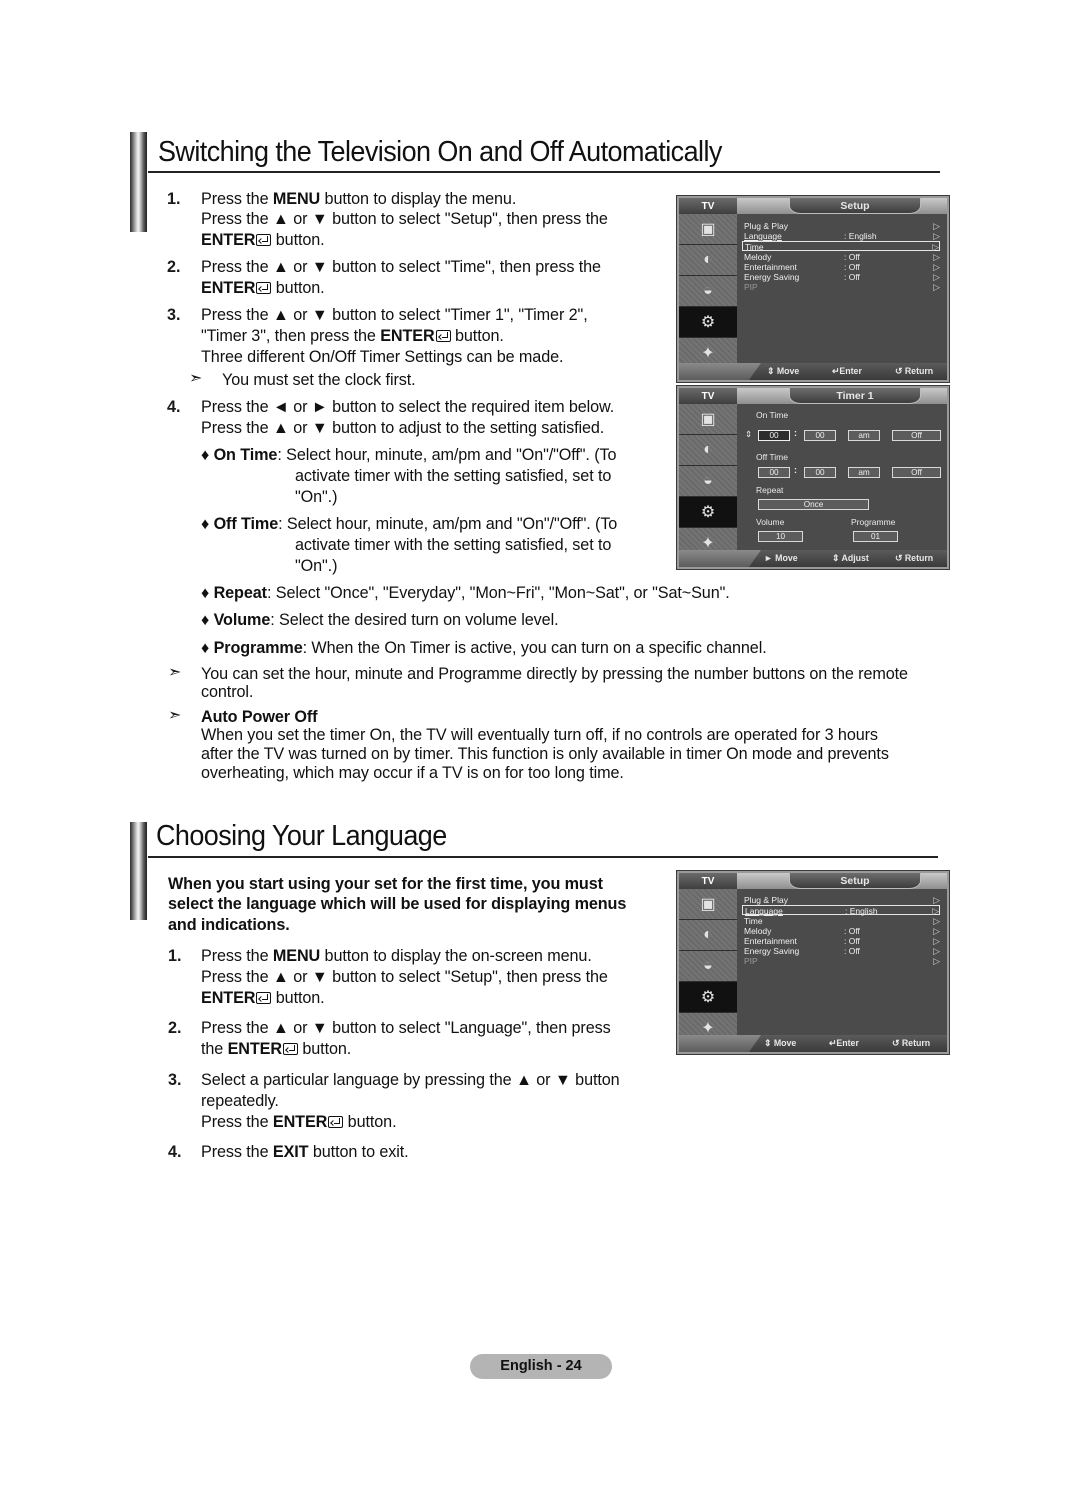  I want to click on osd-menu-item-selected: Language: English ▷, so click(841, 910).